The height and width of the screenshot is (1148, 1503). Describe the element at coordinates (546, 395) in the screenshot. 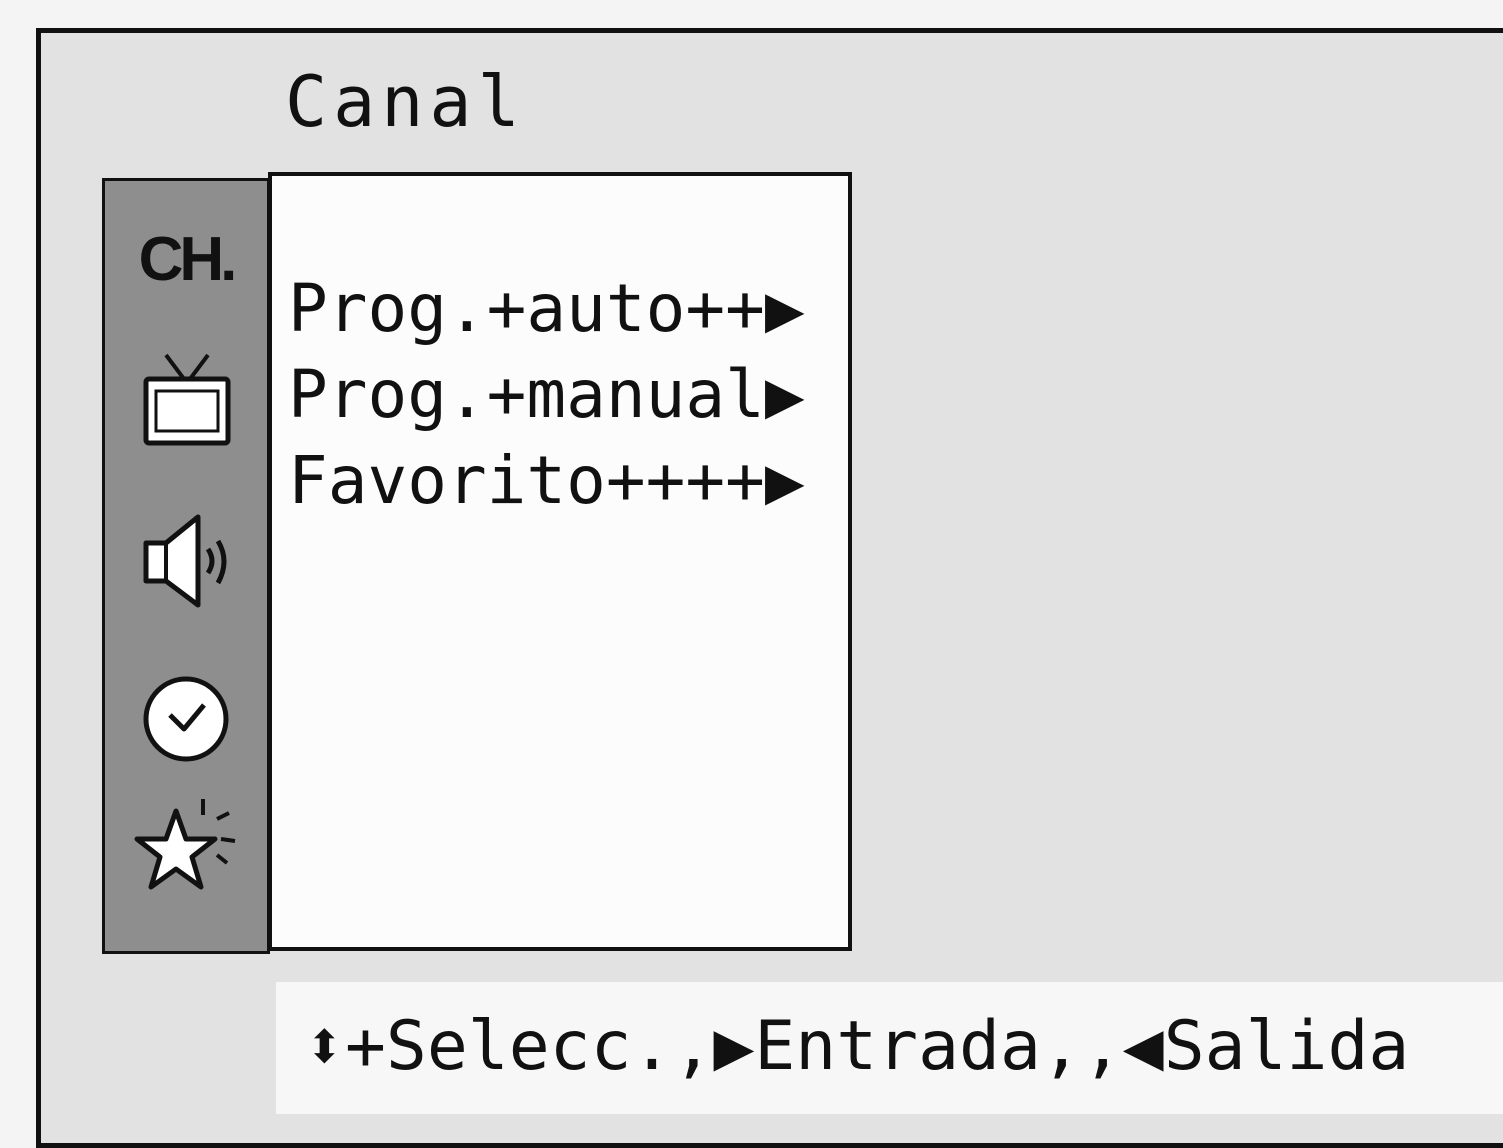

I see `menu-item-manual-program: Prog.+manual▶` at that location.